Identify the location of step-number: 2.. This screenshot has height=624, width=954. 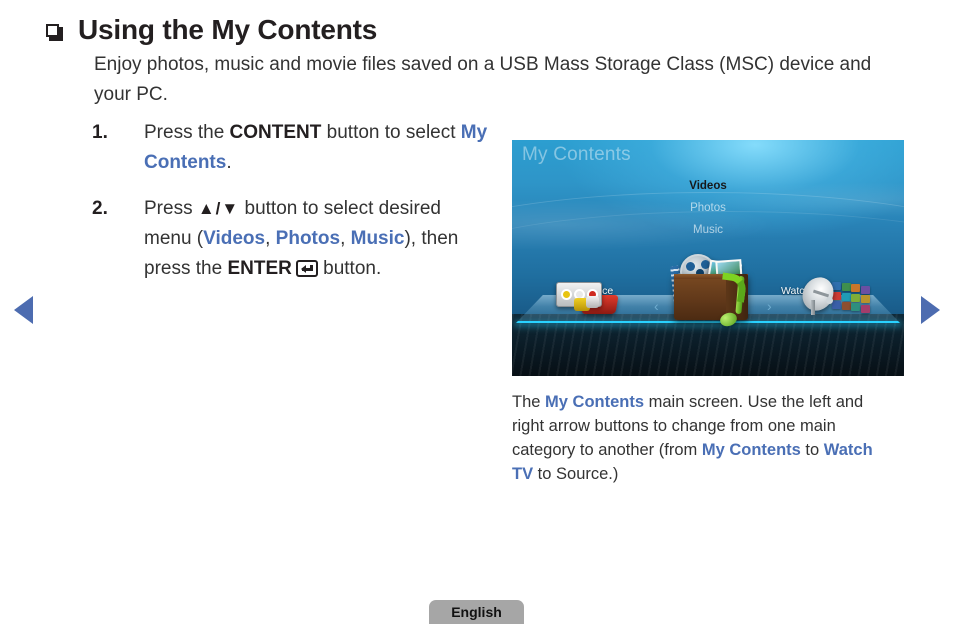
(100, 208).